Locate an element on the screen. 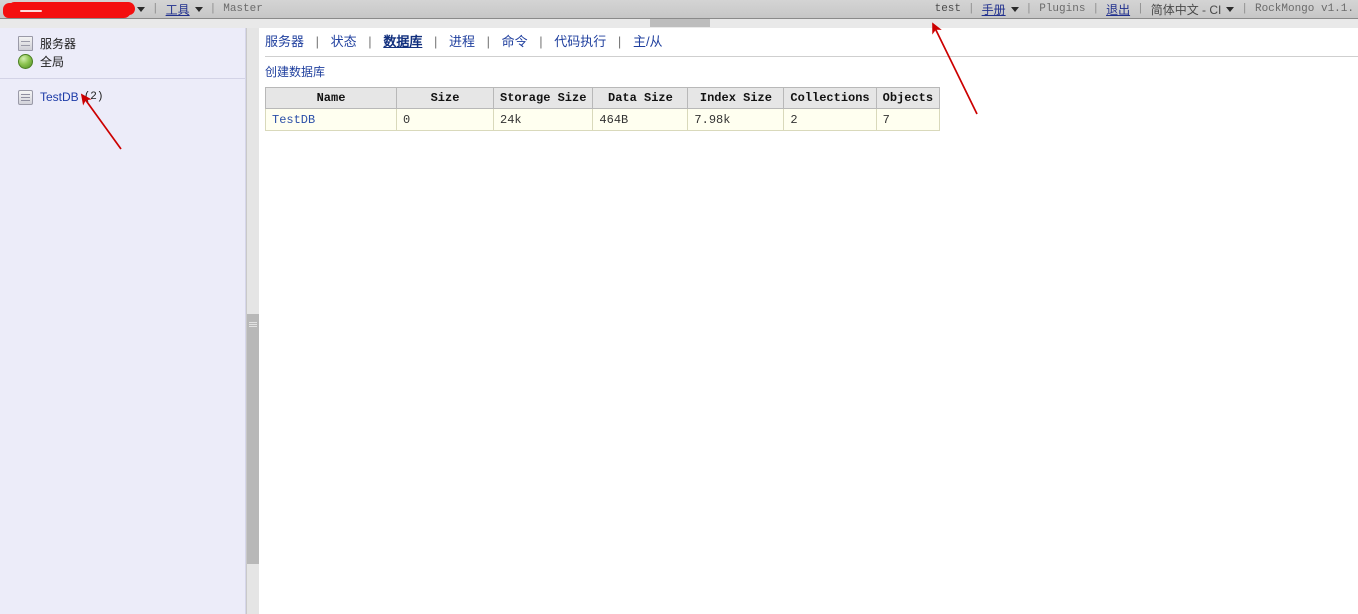 The width and height of the screenshot is (1358, 614). sidebar-top-group: 服务器 全局 is located at coordinates (122, 49).